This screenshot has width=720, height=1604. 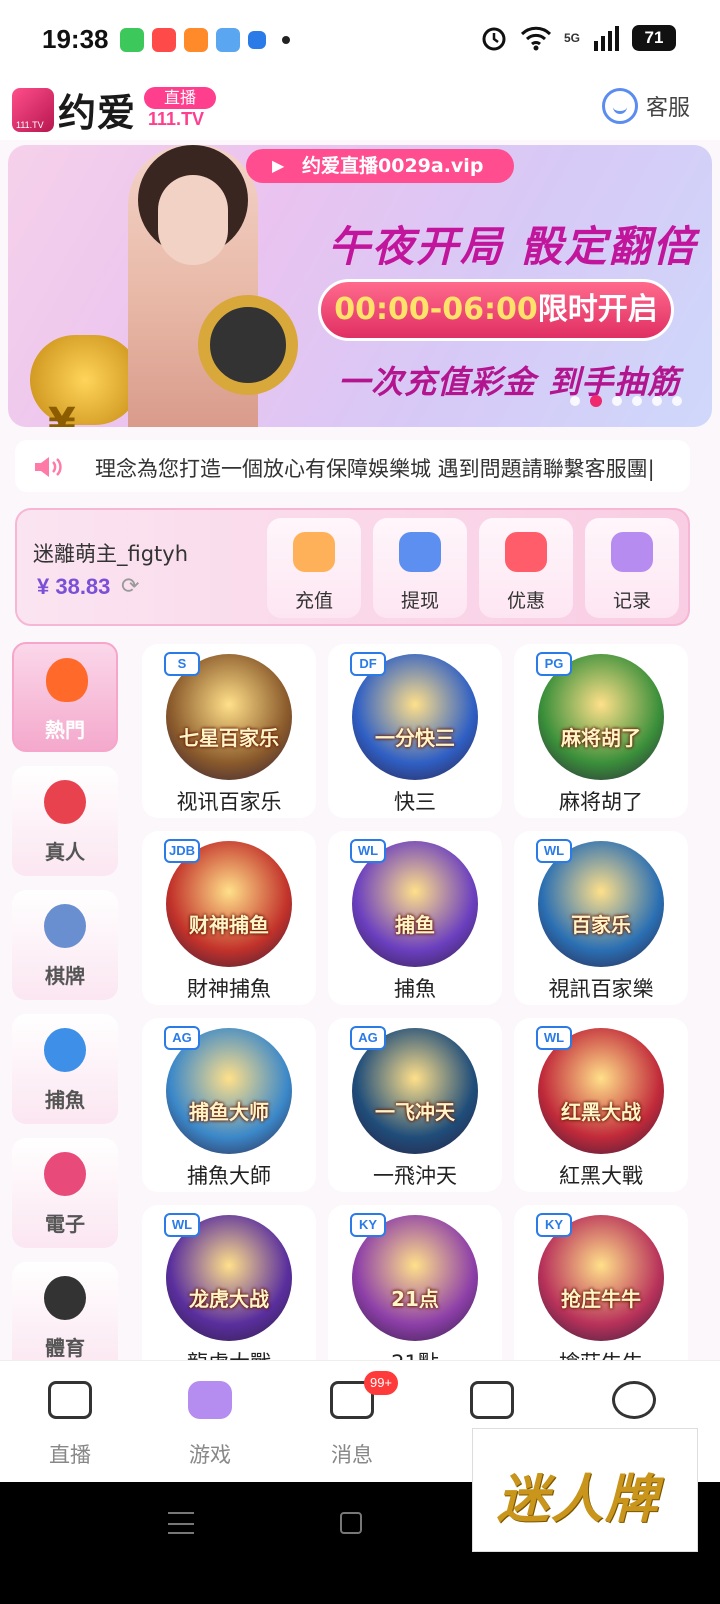 I want to click on game-art-text: 龙虎大战, so click(x=229, y=1299).